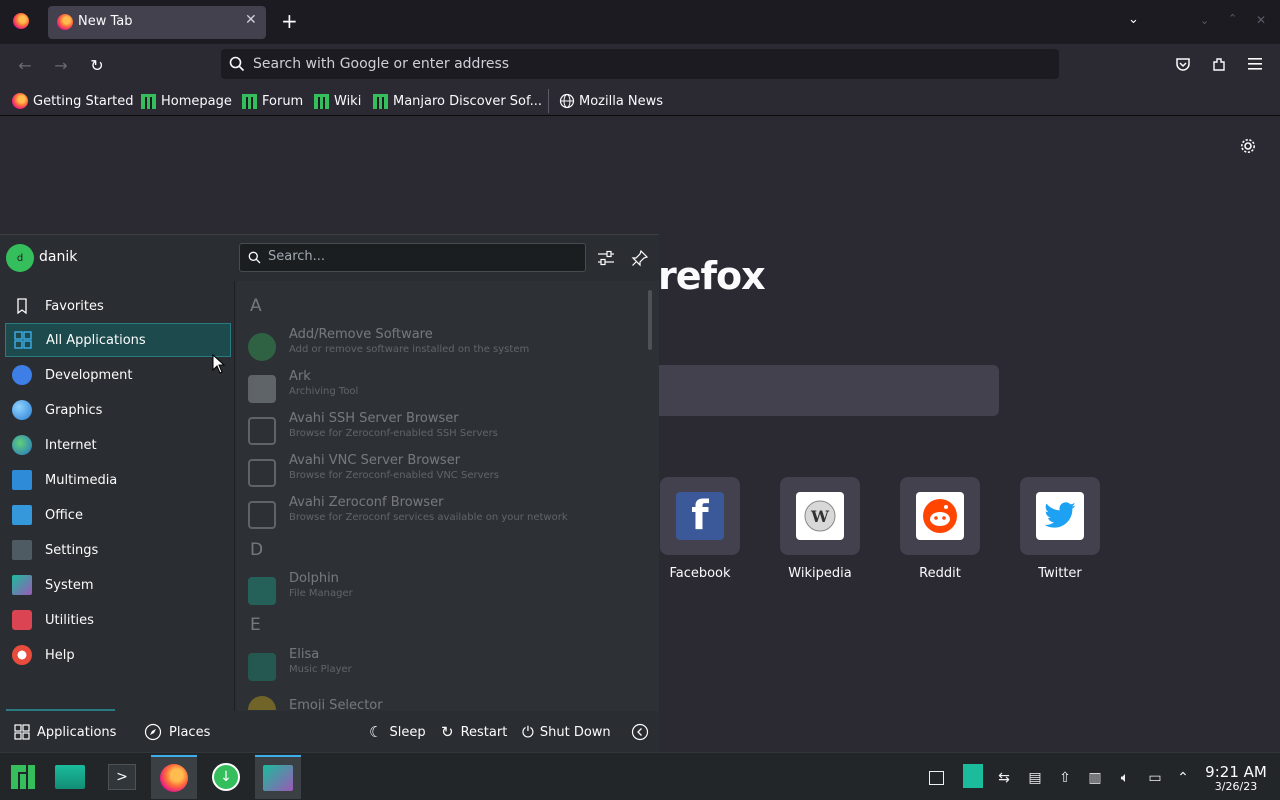 This screenshot has width=1280, height=800. Describe the element at coordinates (278, 777) in the screenshot. I see `screenshot-task` at that location.